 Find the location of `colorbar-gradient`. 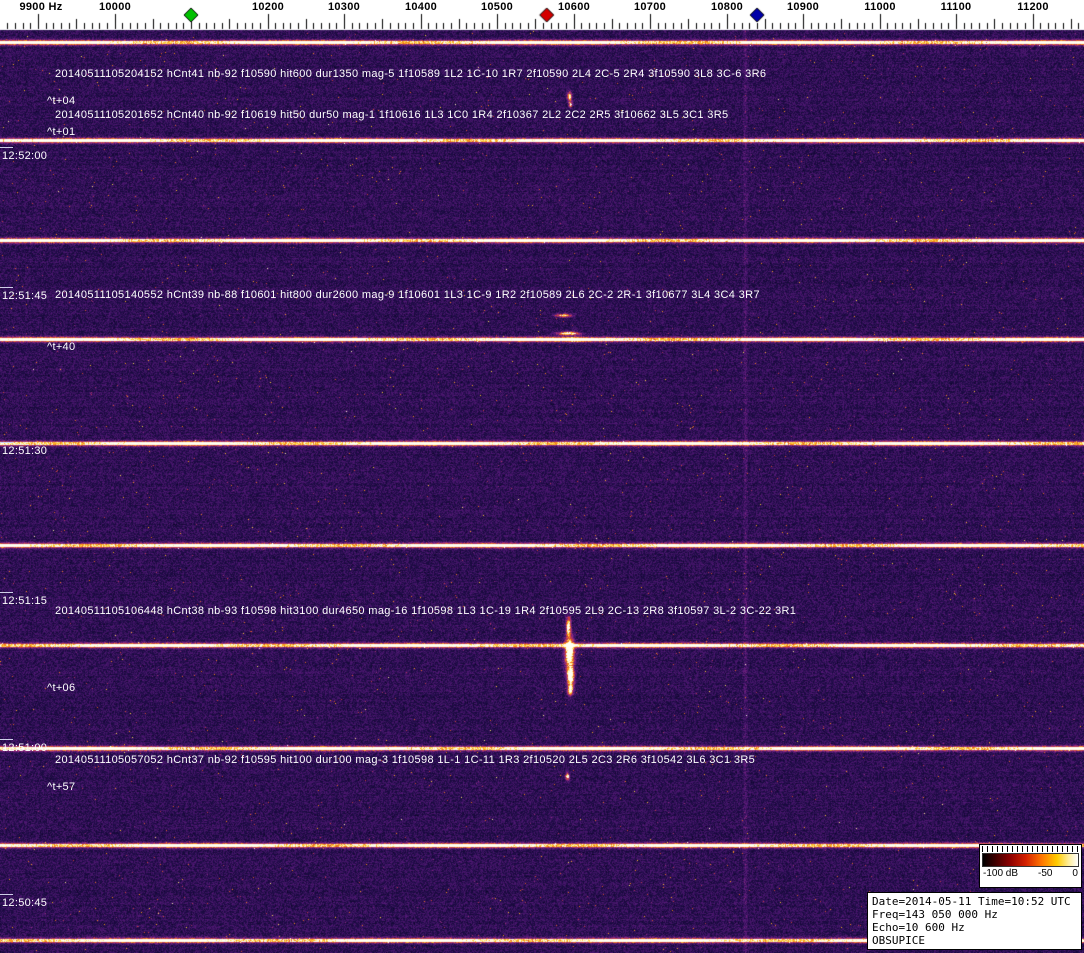

colorbar-gradient is located at coordinates (1030, 860).